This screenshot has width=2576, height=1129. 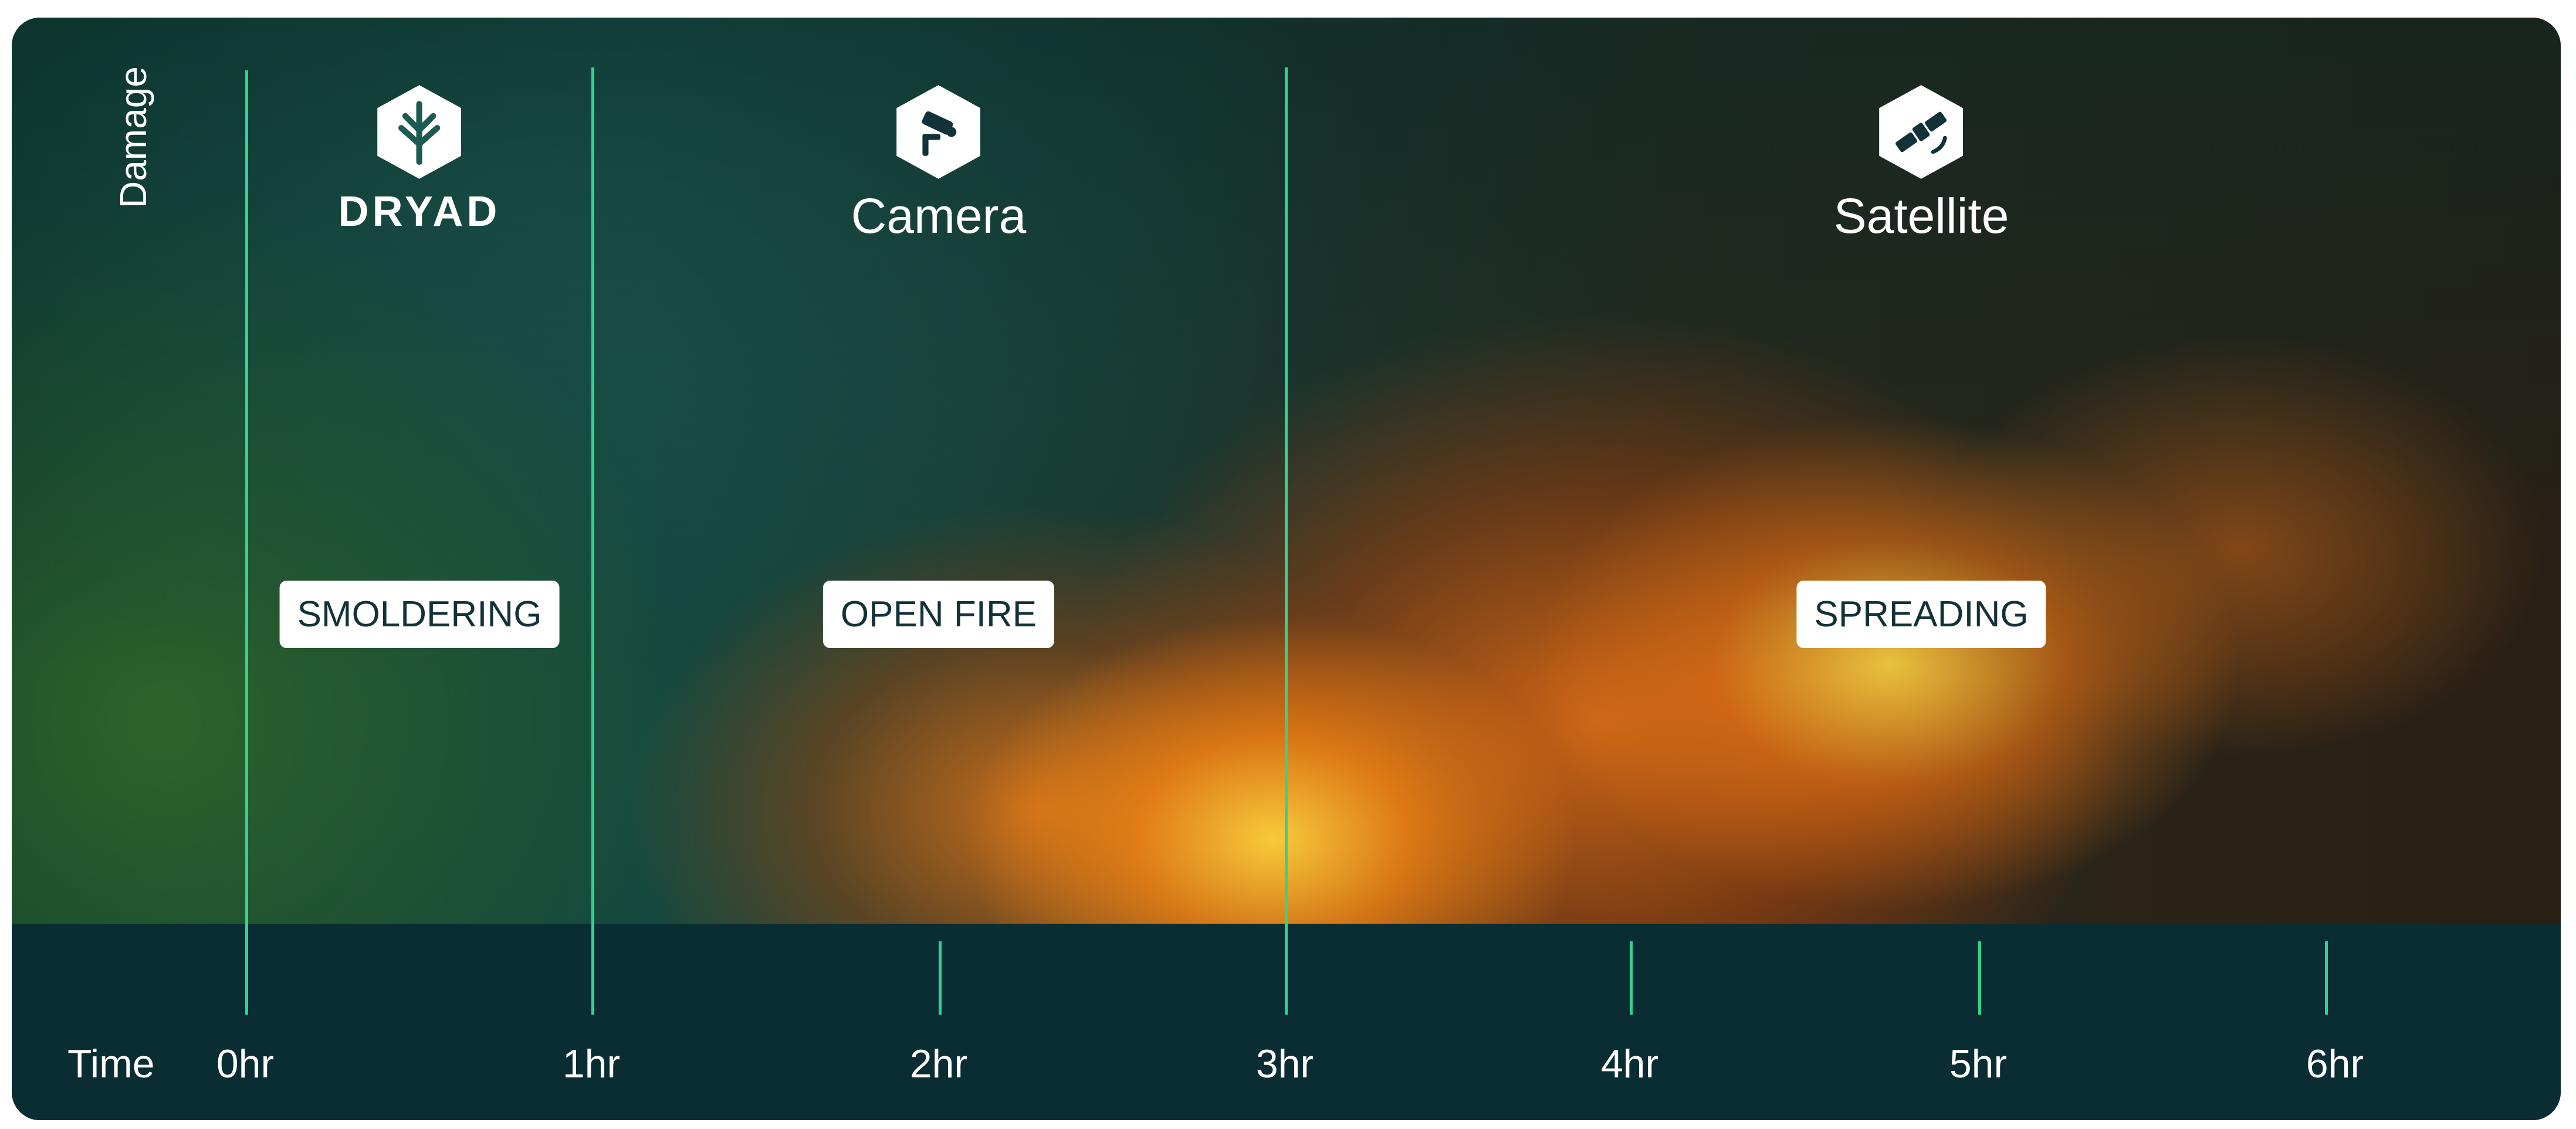 I want to click on tick-label-0hr: 0hr, so click(x=245, y=1064).